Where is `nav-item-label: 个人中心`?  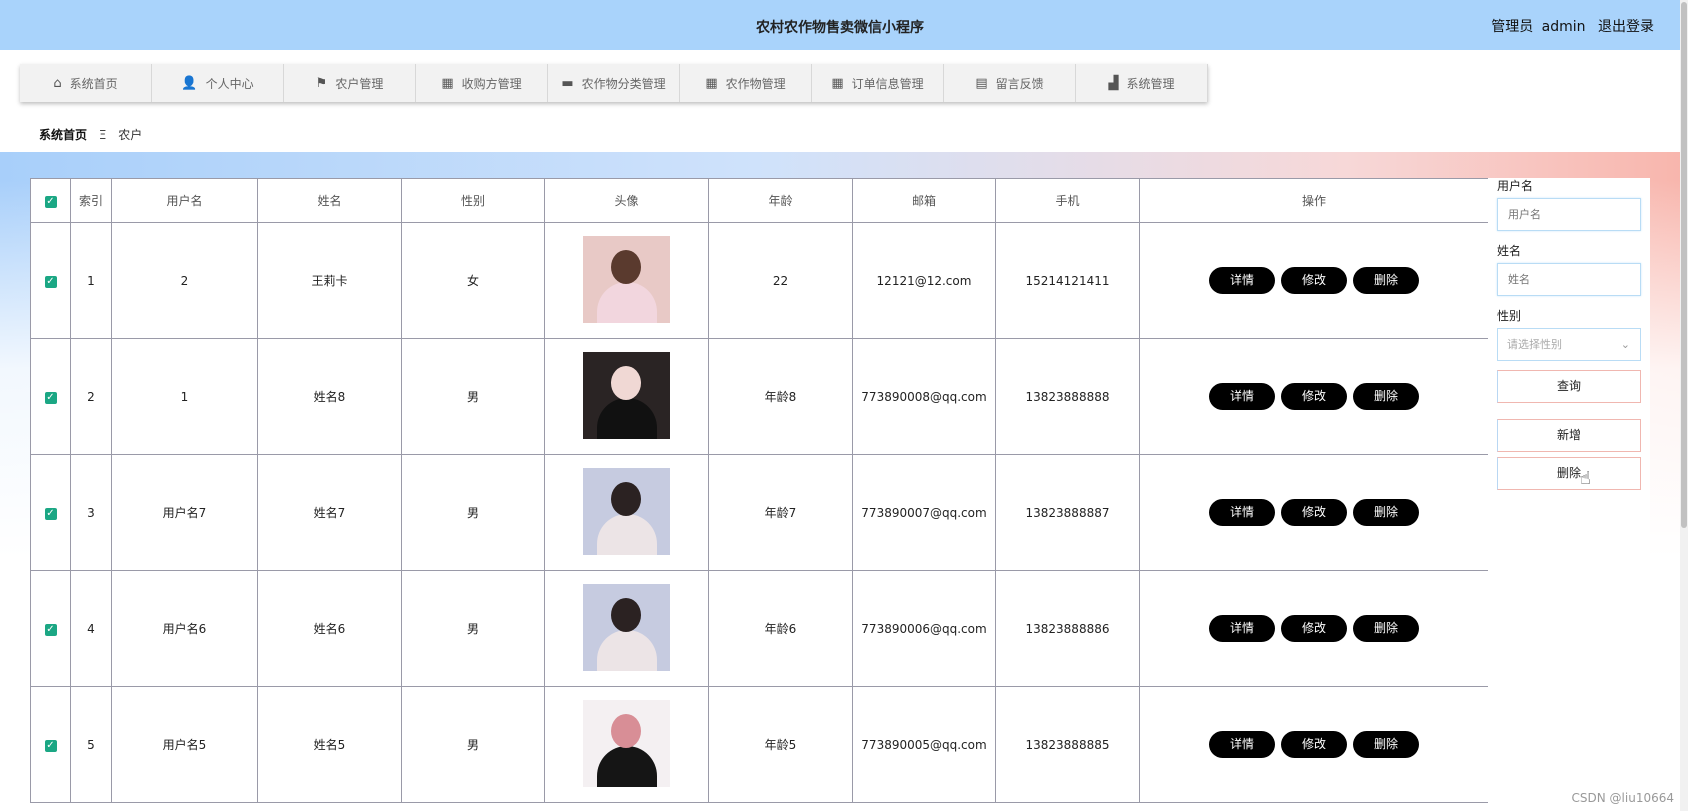
nav-item-label: 个人中心 is located at coordinates (229, 83).